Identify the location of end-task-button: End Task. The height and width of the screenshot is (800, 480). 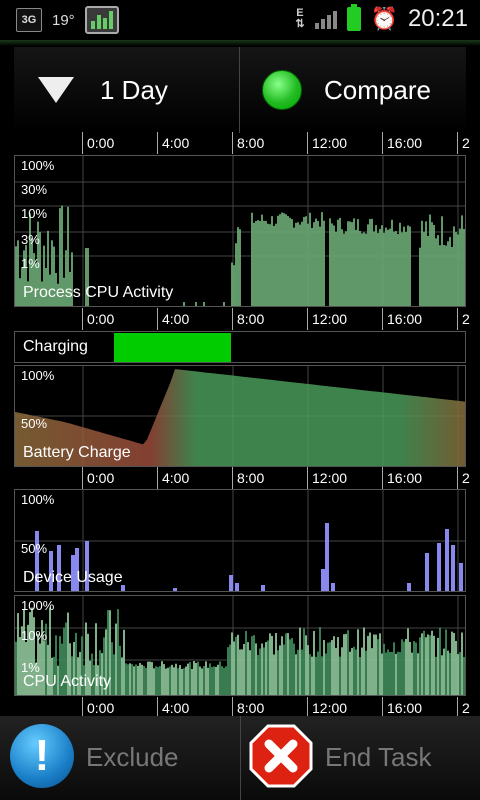
(360, 758).